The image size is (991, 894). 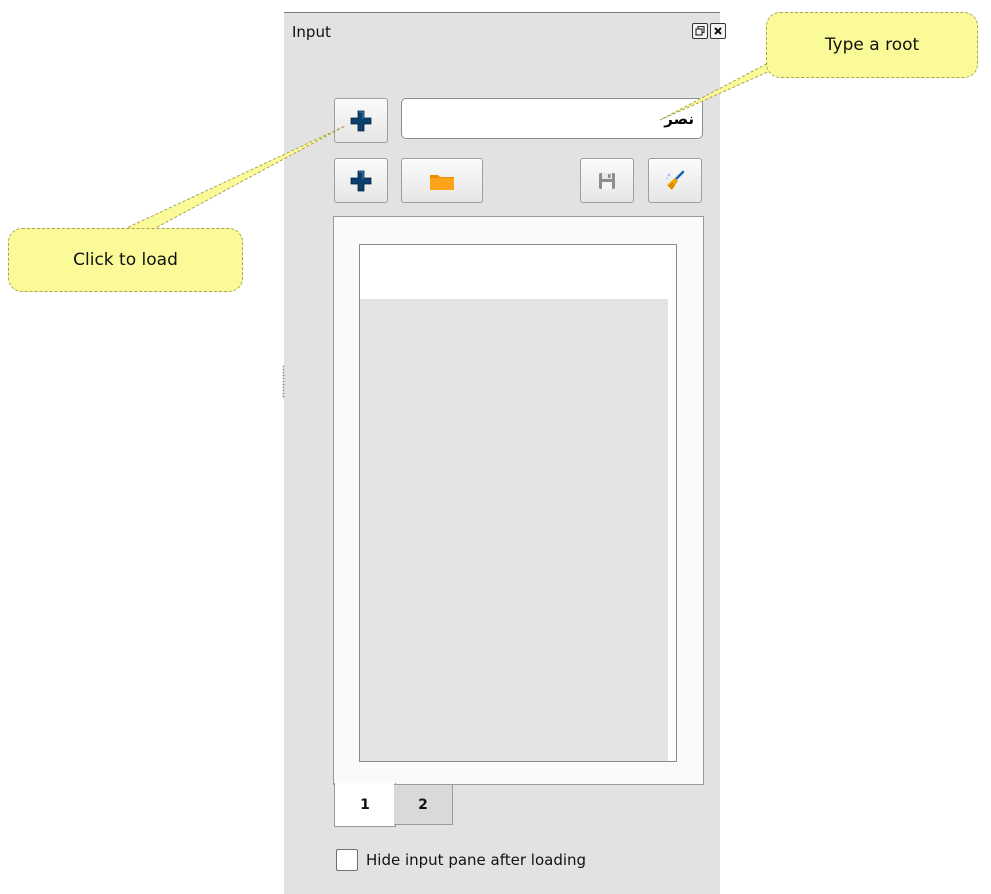 I want to click on root-input, so click(x=552, y=118).